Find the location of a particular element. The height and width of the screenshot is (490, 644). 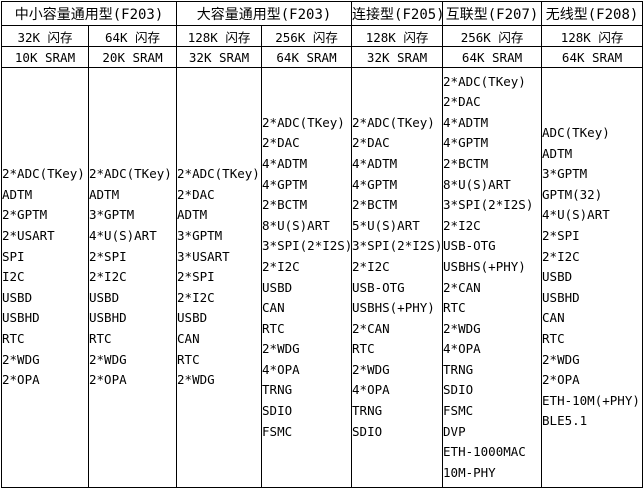

flash-size-cell: 32K 闪存 is located at coordinates (45, 36).